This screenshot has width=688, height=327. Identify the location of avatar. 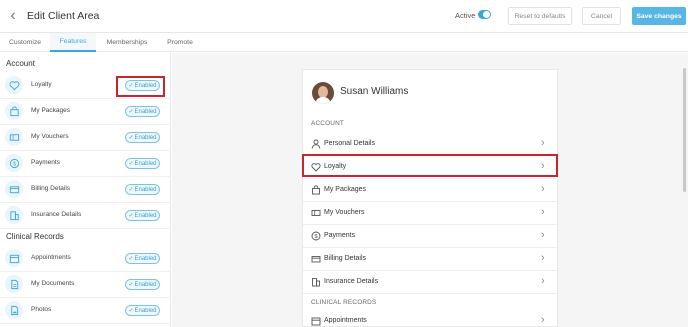
(323, 93).